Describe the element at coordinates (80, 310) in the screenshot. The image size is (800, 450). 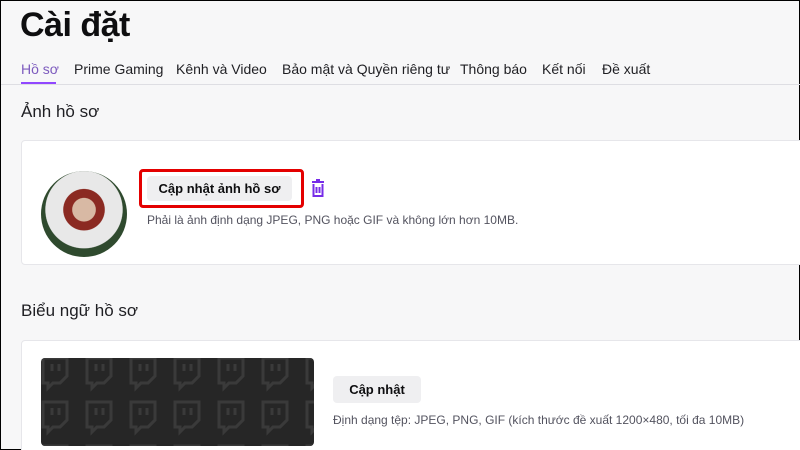
I see `profile-banner-title: Biểu ngữ hồ sơ` at that location.